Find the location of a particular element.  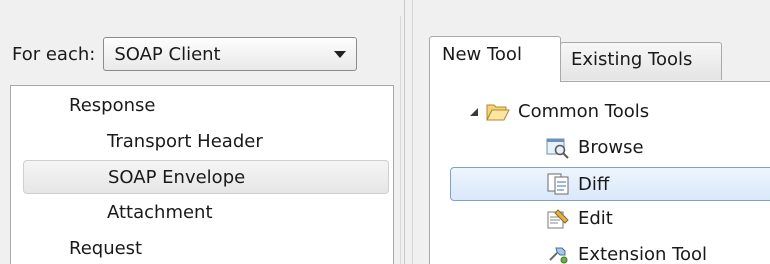

tree-item-browse: Browse is located at coordinates (600, 148).